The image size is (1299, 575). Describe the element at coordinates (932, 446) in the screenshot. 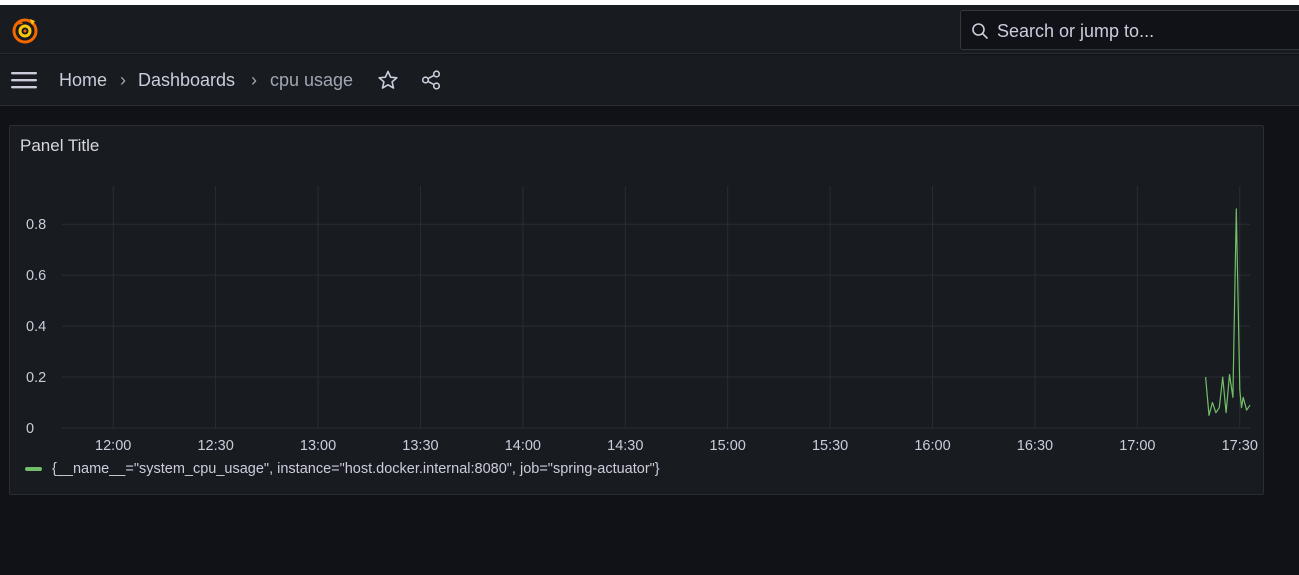

I see `x-tick-label: 16:00` at that location.